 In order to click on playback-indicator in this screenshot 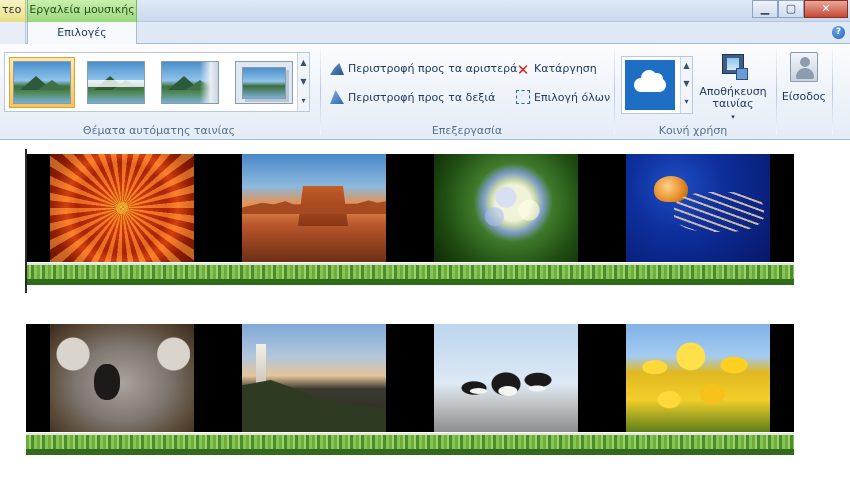, I will do `click(26, 221)`.